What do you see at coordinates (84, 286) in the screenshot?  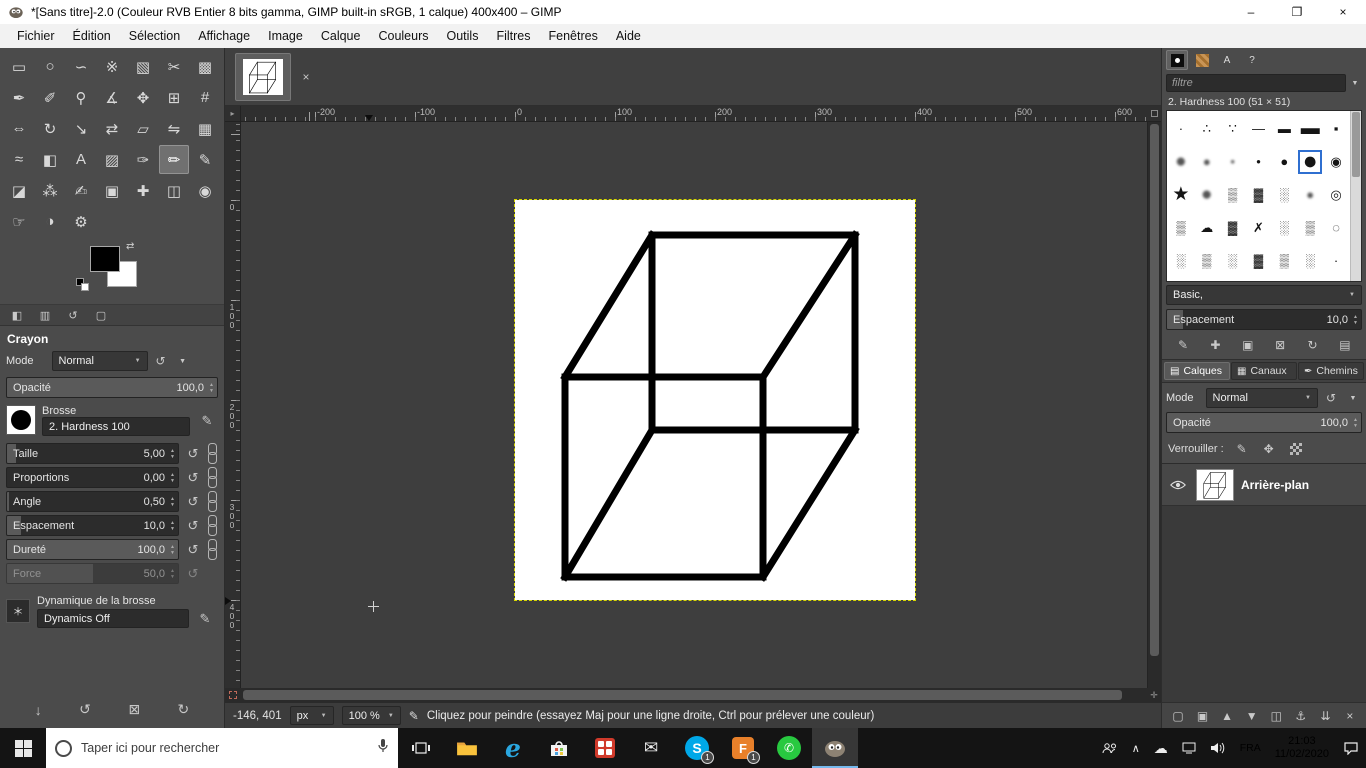 I see `default-colors-icon` at bounding box center [84, 286].